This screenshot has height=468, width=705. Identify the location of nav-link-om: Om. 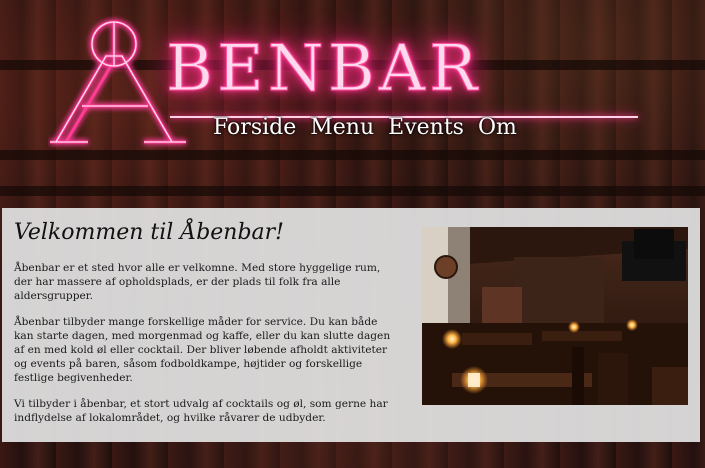
(497, 127).